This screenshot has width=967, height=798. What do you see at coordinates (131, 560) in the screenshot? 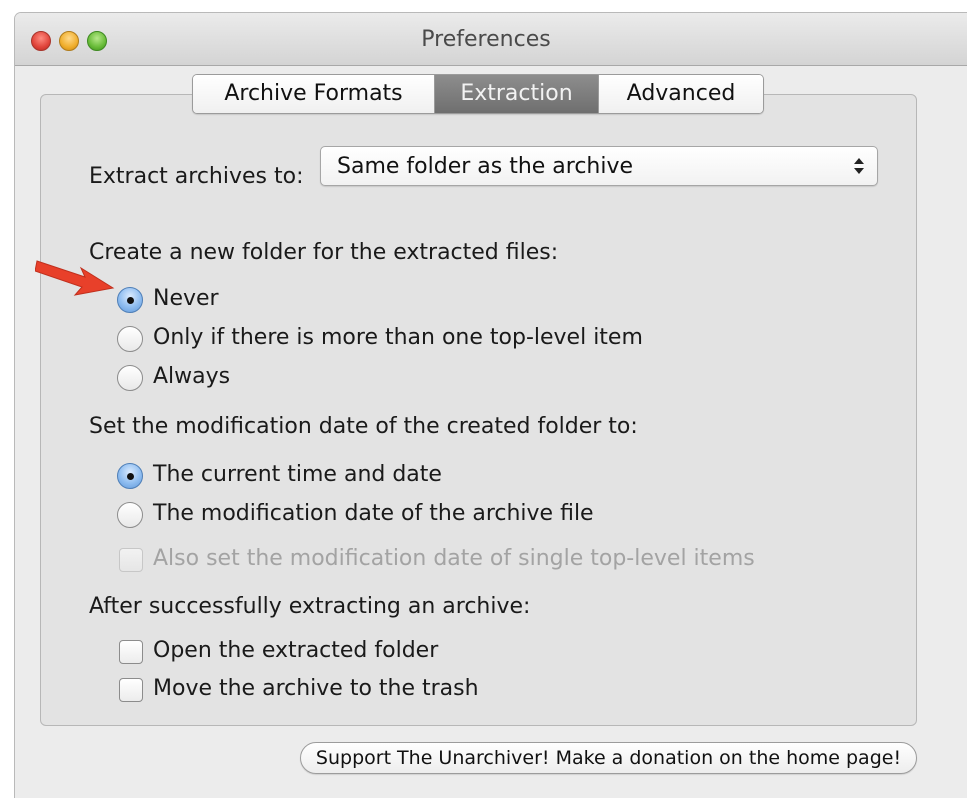
I see `checkbox-single-top-level` at bounding box center [131, 560].